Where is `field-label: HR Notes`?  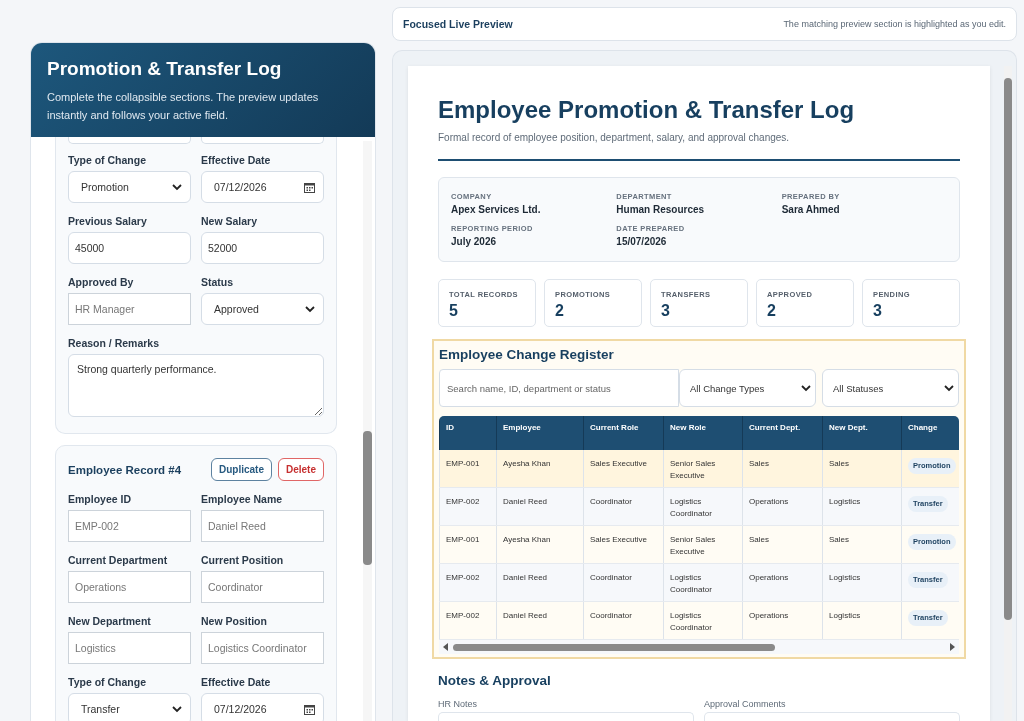
field-label: HR Notes is located at coordinates (458, 704).